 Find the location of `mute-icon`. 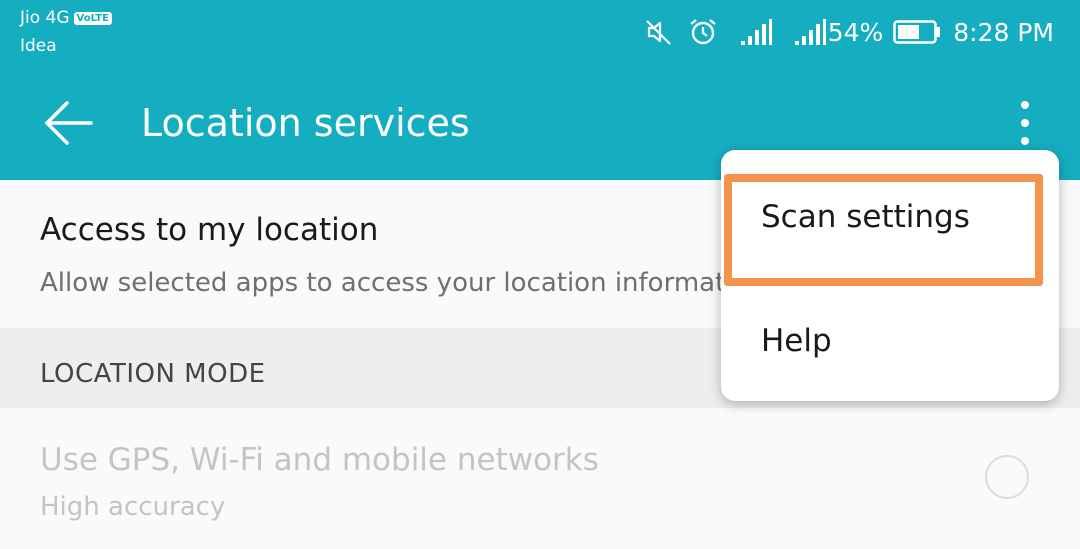

mute-icon is located at coordinates (659, 32).